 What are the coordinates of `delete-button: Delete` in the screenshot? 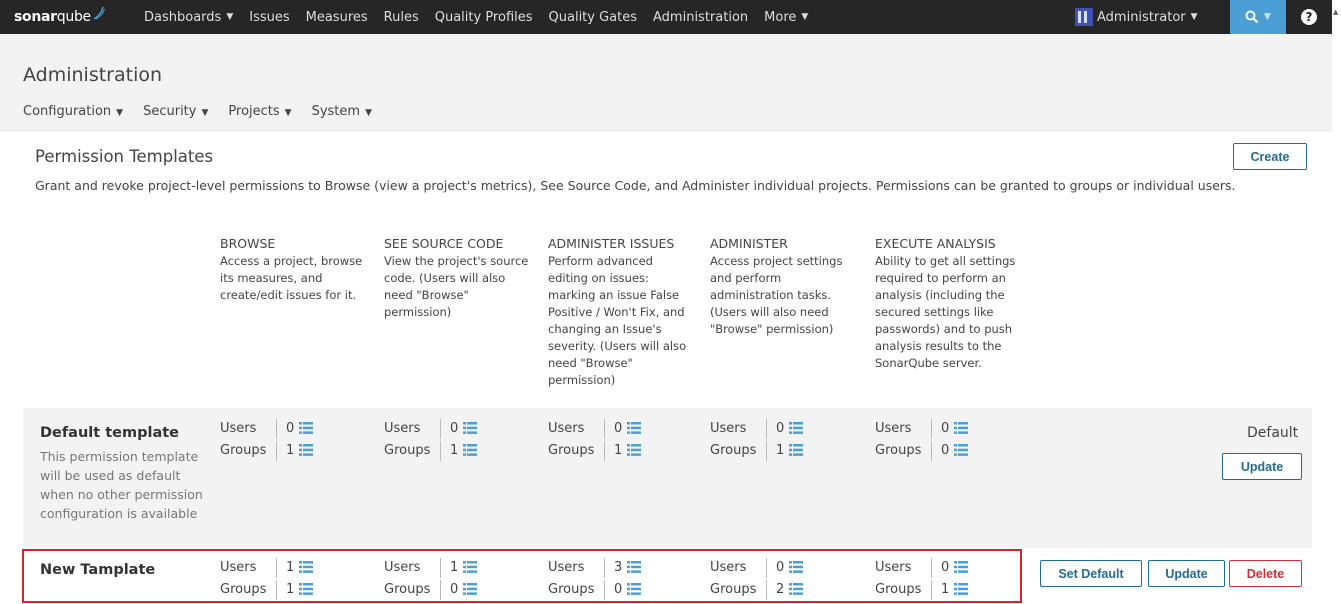 It's located at (1265, 573).